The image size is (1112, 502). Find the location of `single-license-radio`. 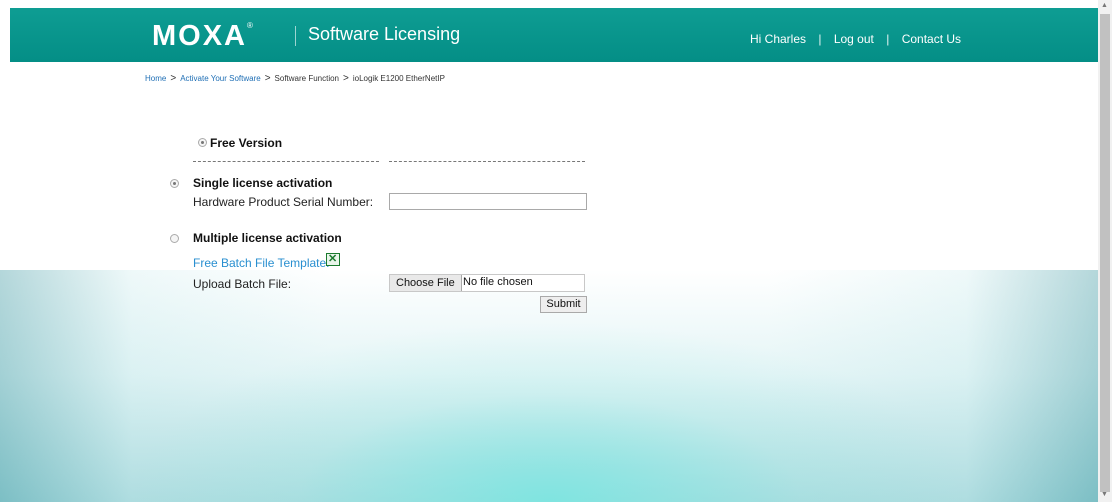

single-license-radio is located at coordinates (174, 183).